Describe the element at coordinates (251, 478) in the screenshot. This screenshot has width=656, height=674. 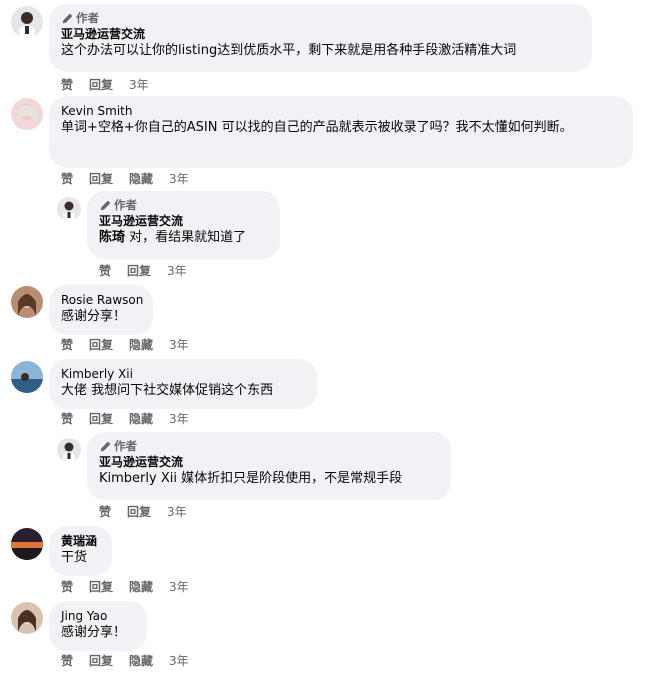
I see `comment-text: Kimberly Xii 媒体折扣只是阶段使用，不是常规手段` at that location.